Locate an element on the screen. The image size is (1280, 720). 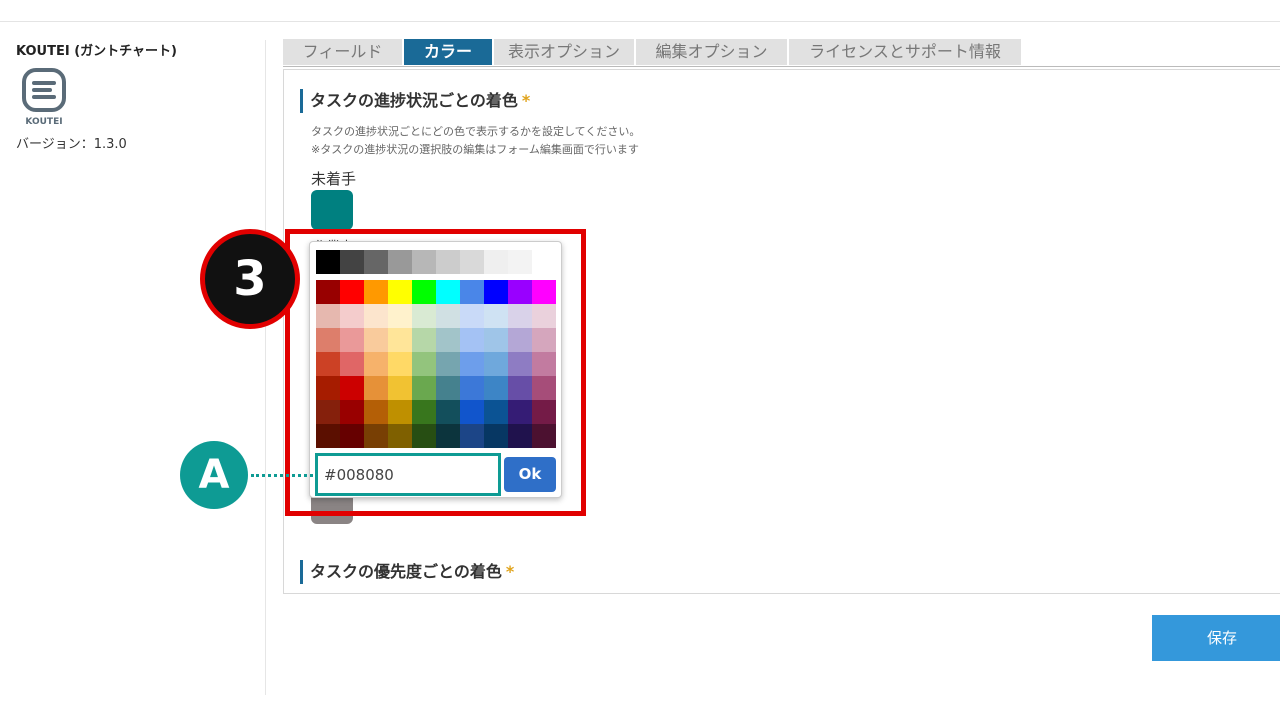
save-button: 保存 is located at coordinates (1216, 638).